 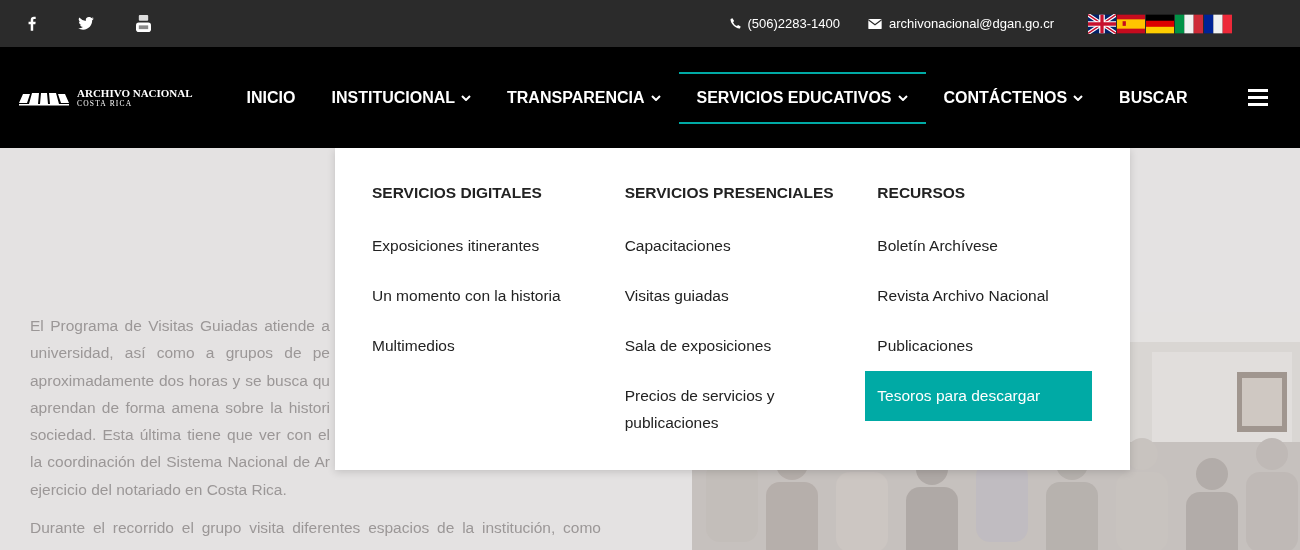 What do you see at coordinates (921, 193) in the screenshot?
I see `menu-column-heading: RECURSOS` at bounding box center [921, 193].